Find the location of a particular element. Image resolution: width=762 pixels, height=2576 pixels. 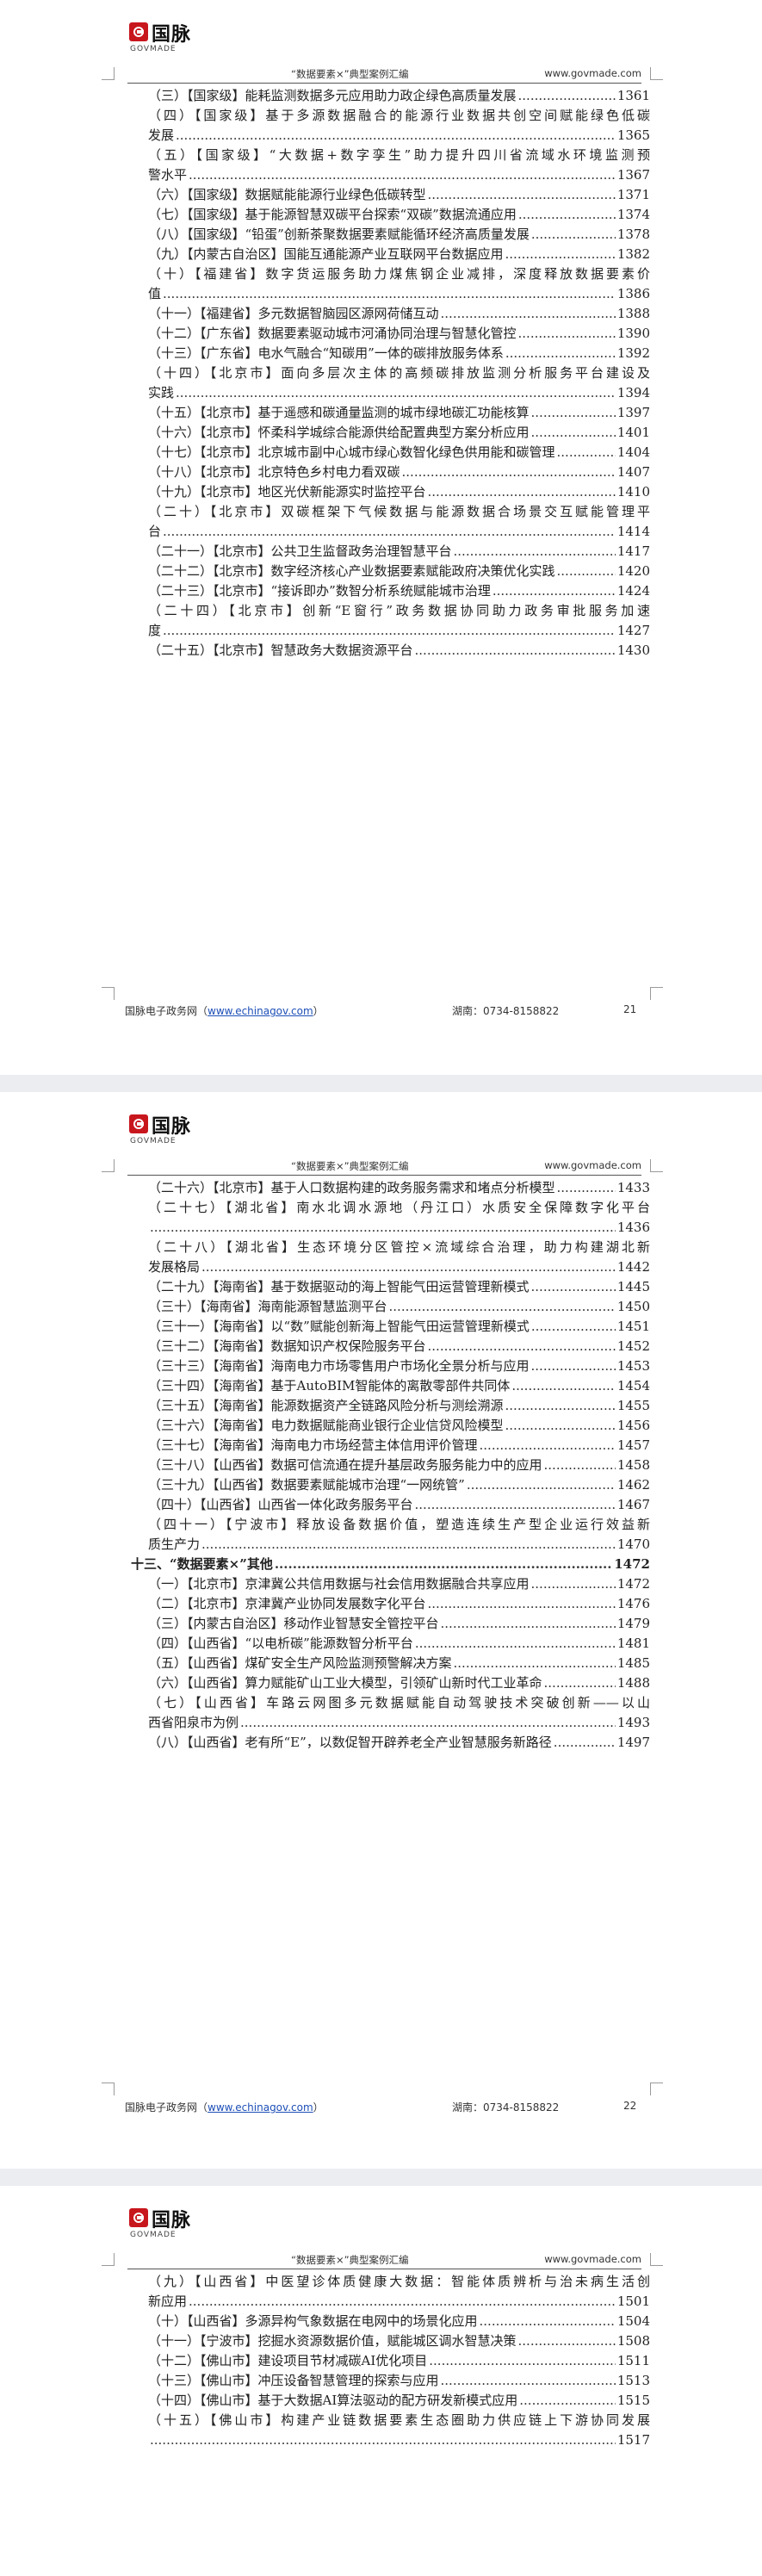

toc-entry: （十八）【北京市】北京特色乡村电力看双碳 1407 is located at coordinates (394, 472).